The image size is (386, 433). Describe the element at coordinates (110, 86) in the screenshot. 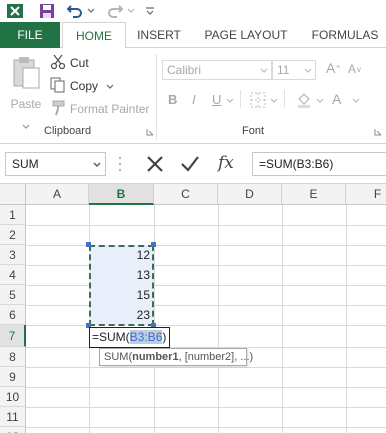

I see `copy-dropdown-icon` at that location.